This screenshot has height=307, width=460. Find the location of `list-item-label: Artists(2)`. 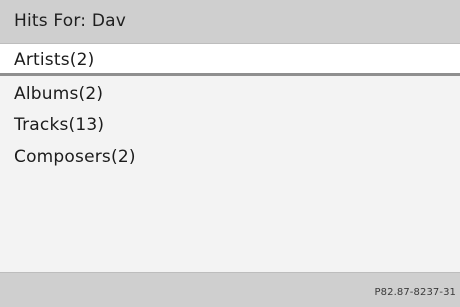

list-item-label: Artists(2) is located at coordinates (54, 60).